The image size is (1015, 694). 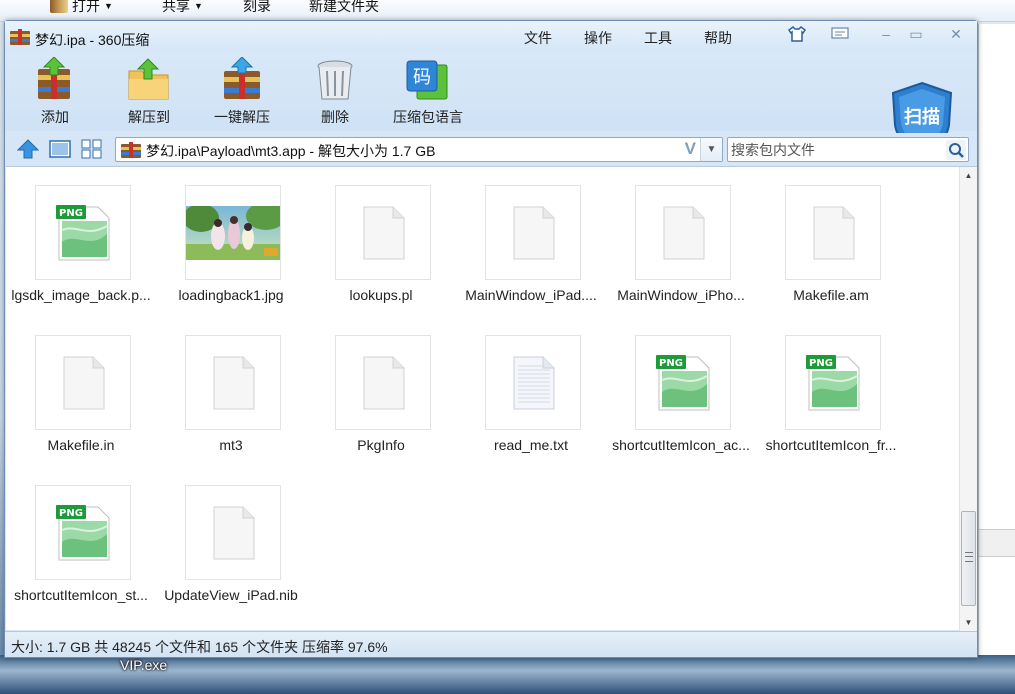 What do you see at coordinates (198, 6) in the screenshot?
I see `chevron-down-icon: ▼` at bounding box center [198, 6].